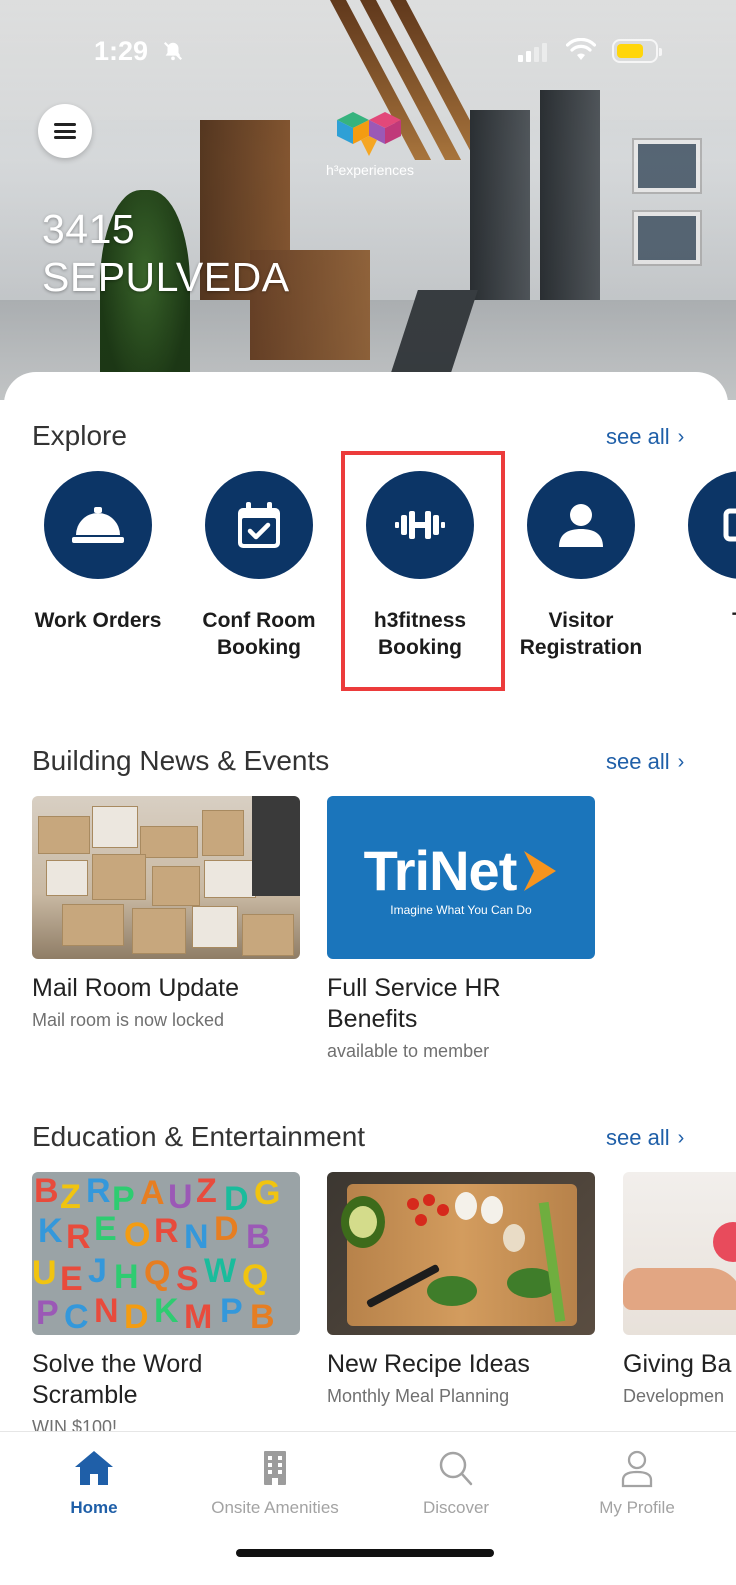  I want to click on h3-logo: h³experiences, so click(370, 147).